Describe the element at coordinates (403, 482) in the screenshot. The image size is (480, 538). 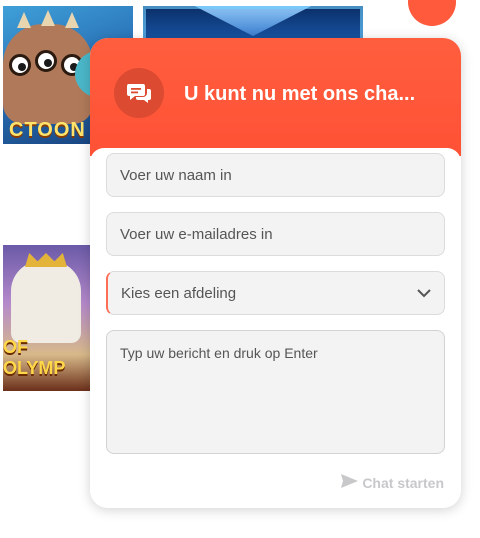
I see `start-chat-label: Chat starten` at that location.